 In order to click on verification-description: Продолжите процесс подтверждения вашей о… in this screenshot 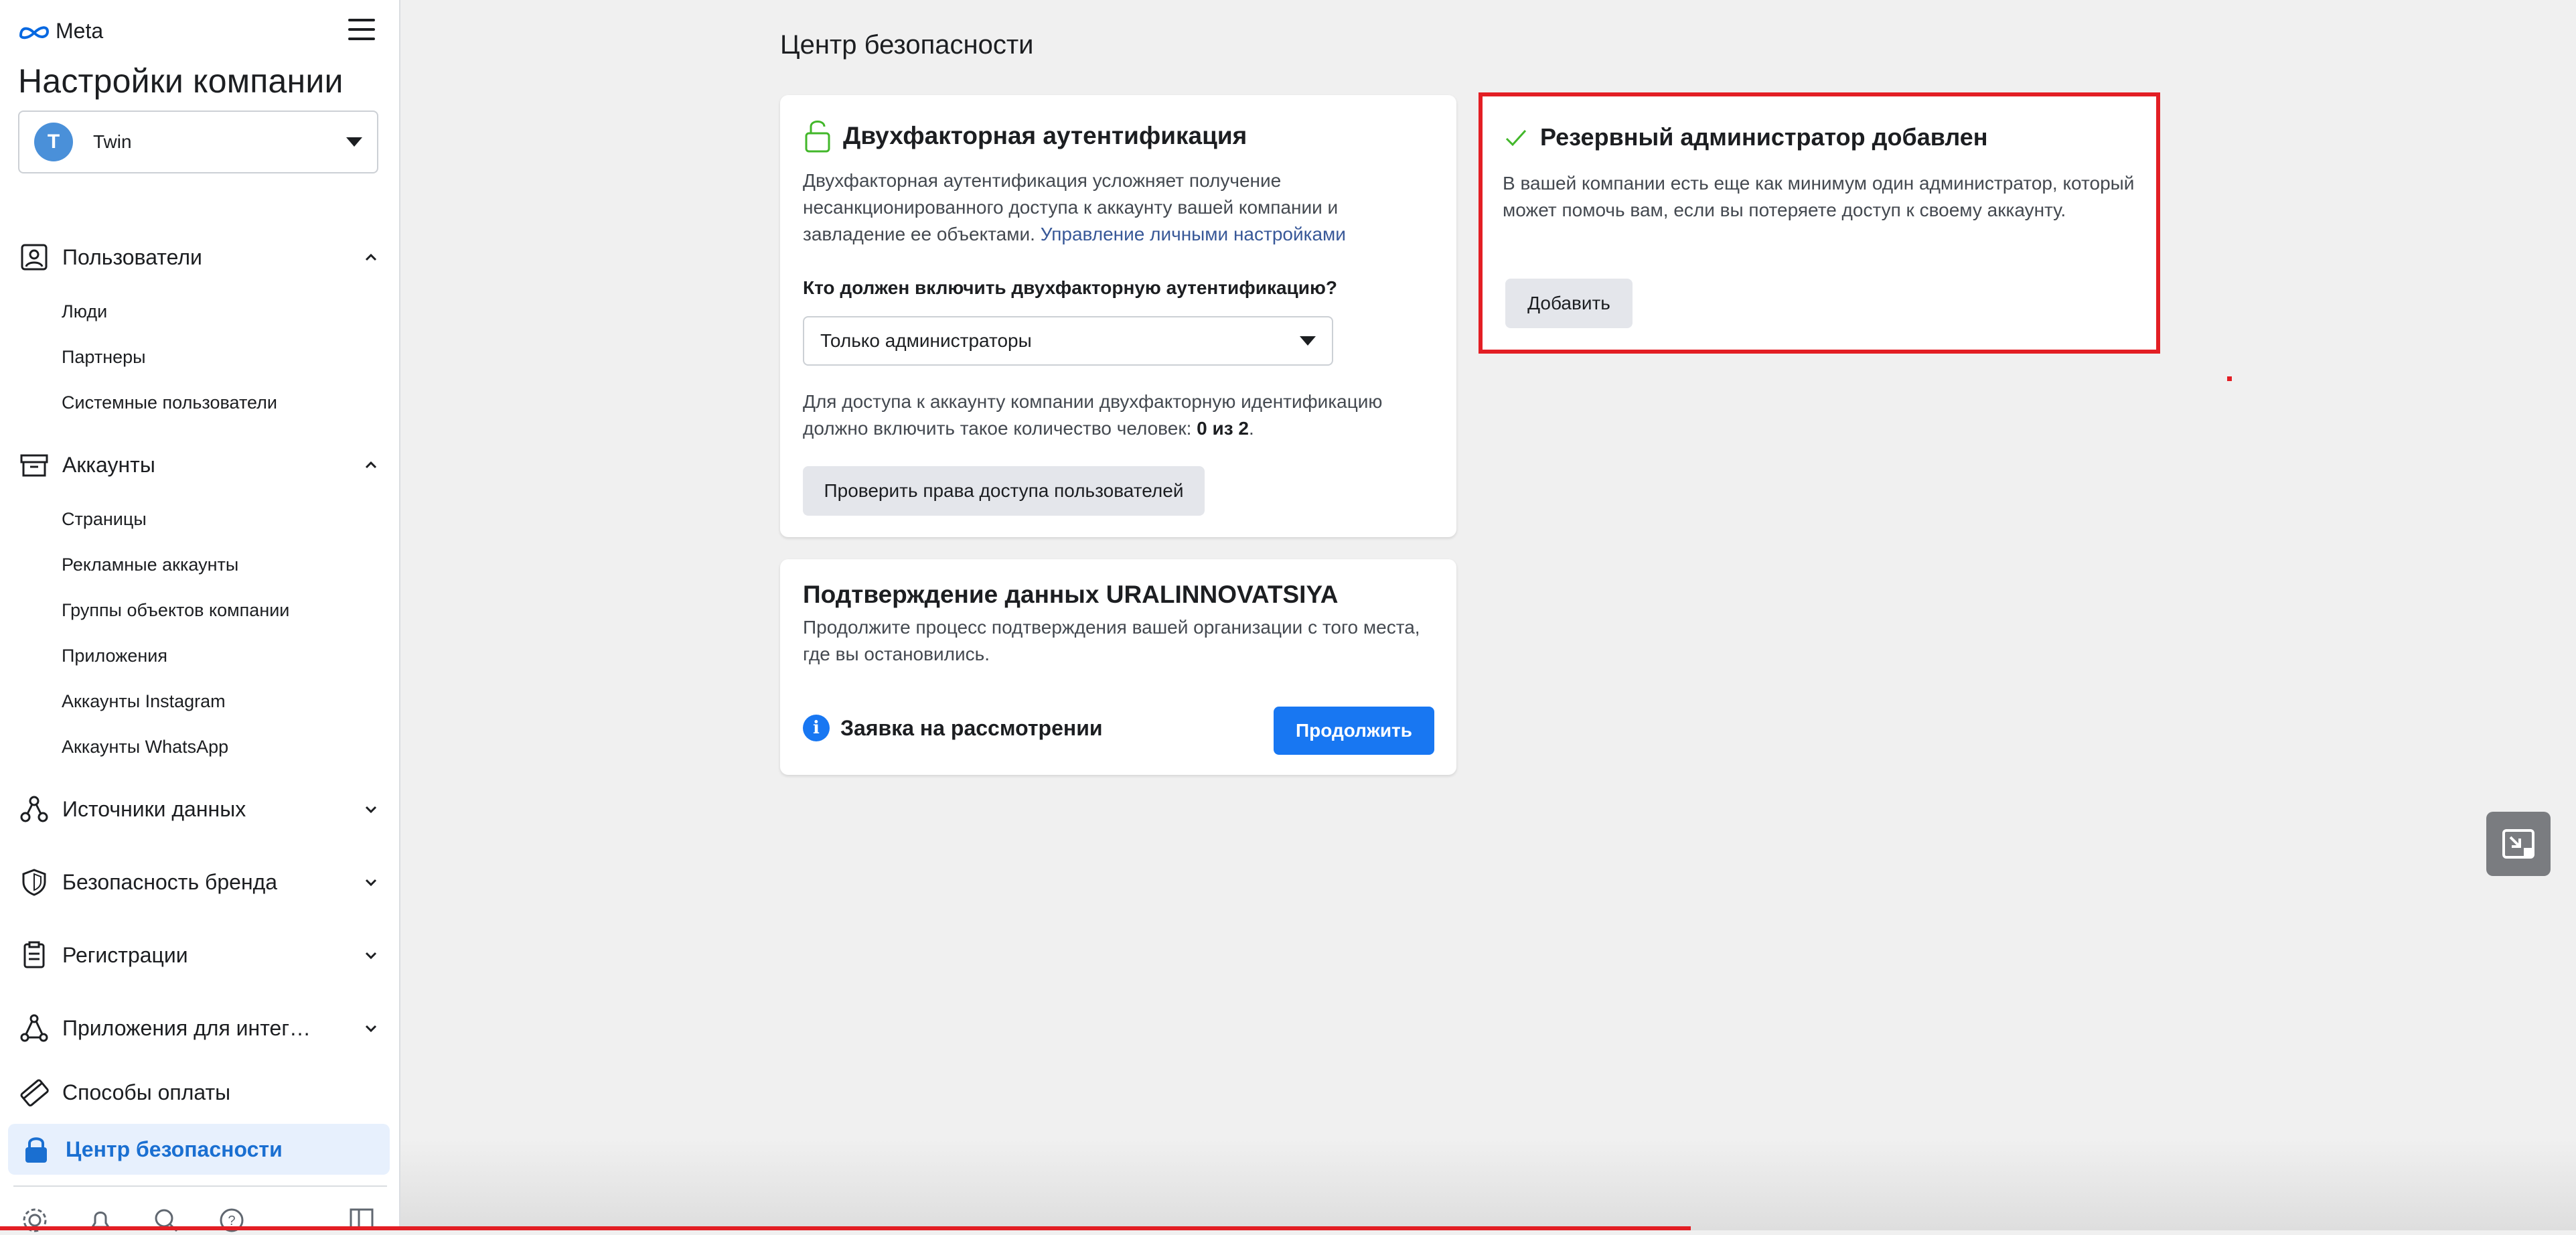, I will do `click(1111, 640)`.